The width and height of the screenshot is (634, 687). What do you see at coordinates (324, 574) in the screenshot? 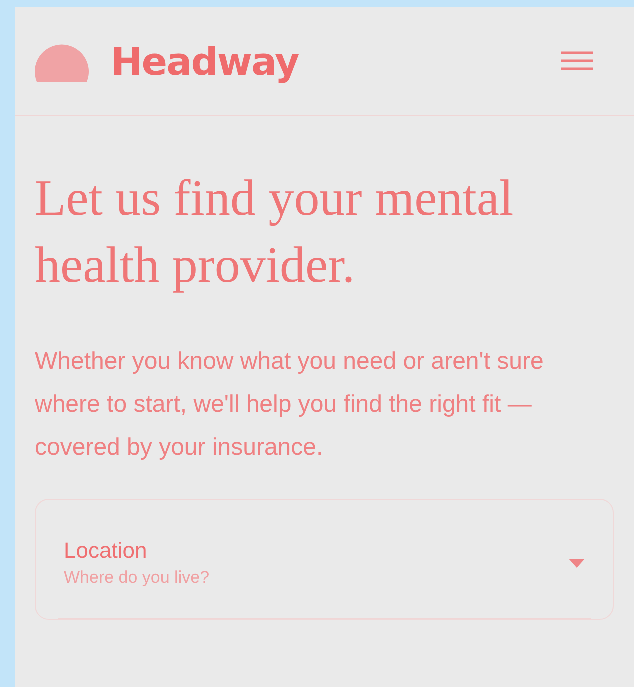
I see `location-dropdown: Location Where do you live?` at bounding box center [324, 574].